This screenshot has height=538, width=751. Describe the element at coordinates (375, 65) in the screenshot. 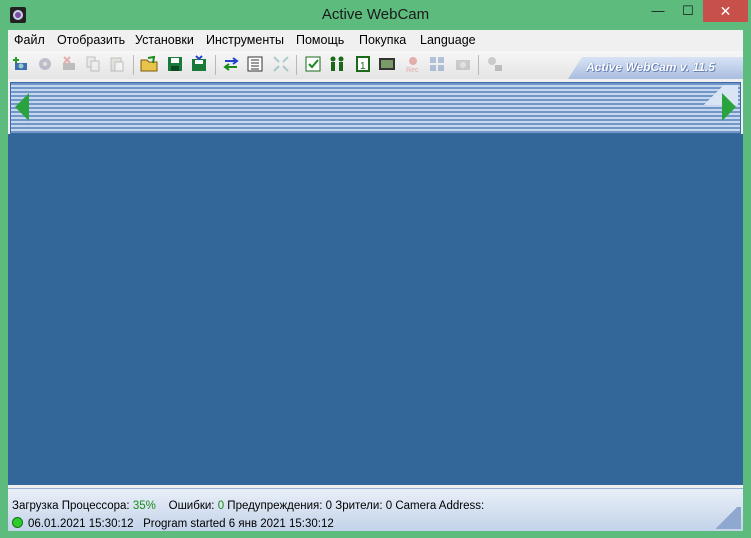

I see `toolbar: 1 Rec Active WebCam v. 11.5` at that location.